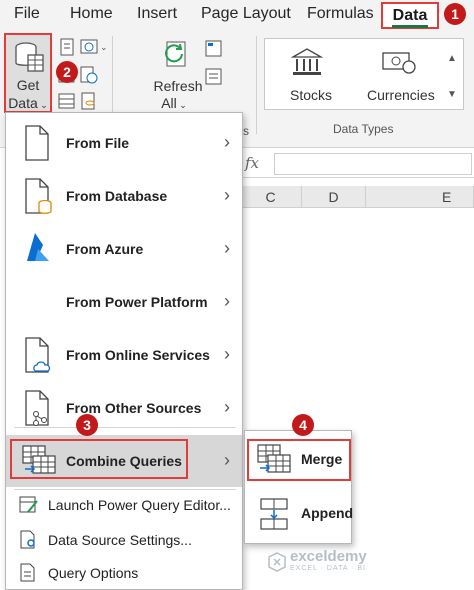 The width and height of the screenshot is (474, 590). What do you see at coordinates (410, 15) in the screenshot?
I see `tab-data-label: Data` at bounding box center [410, 15].